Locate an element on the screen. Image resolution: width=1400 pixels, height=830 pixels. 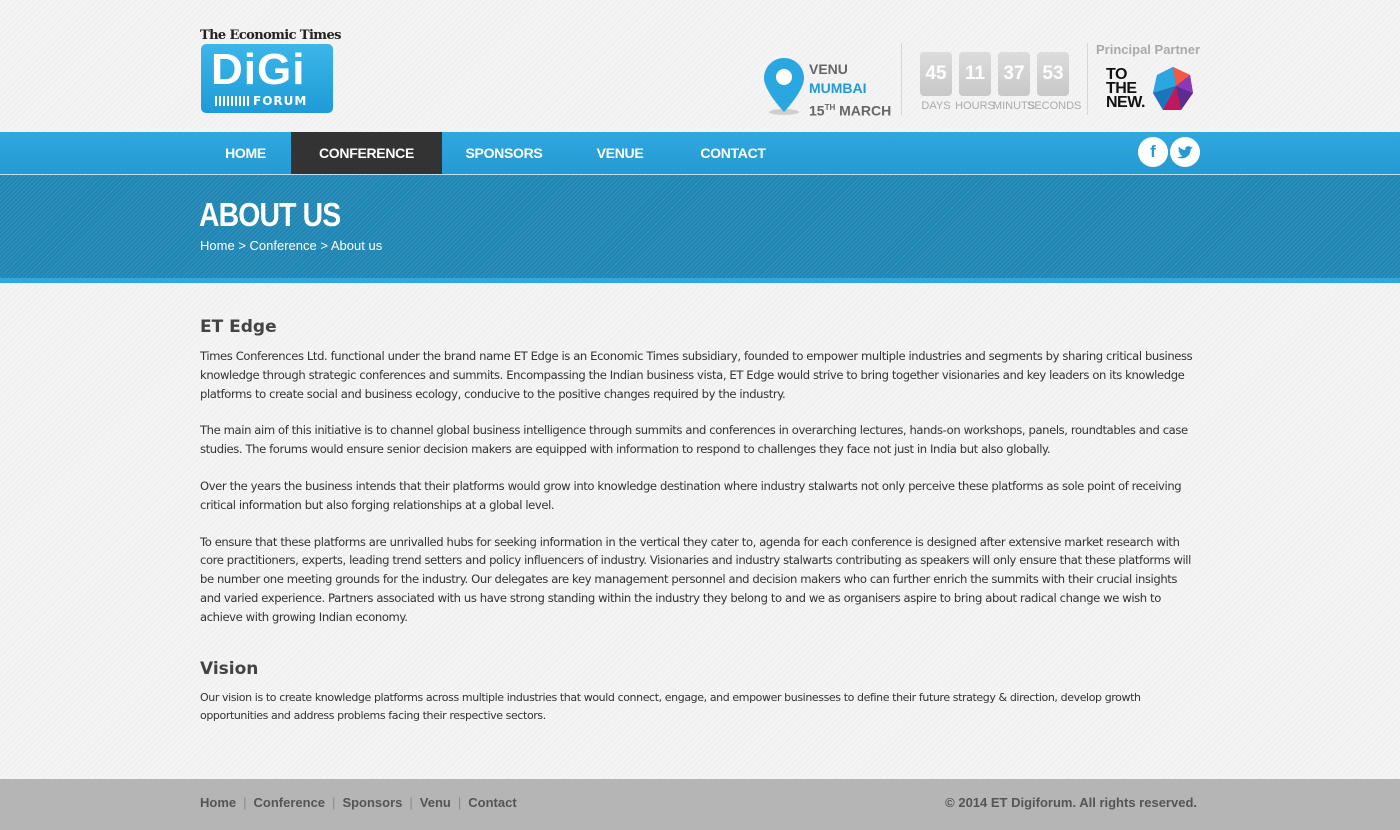
venue-day-suffix: TH is located at coordinates (830, 107).